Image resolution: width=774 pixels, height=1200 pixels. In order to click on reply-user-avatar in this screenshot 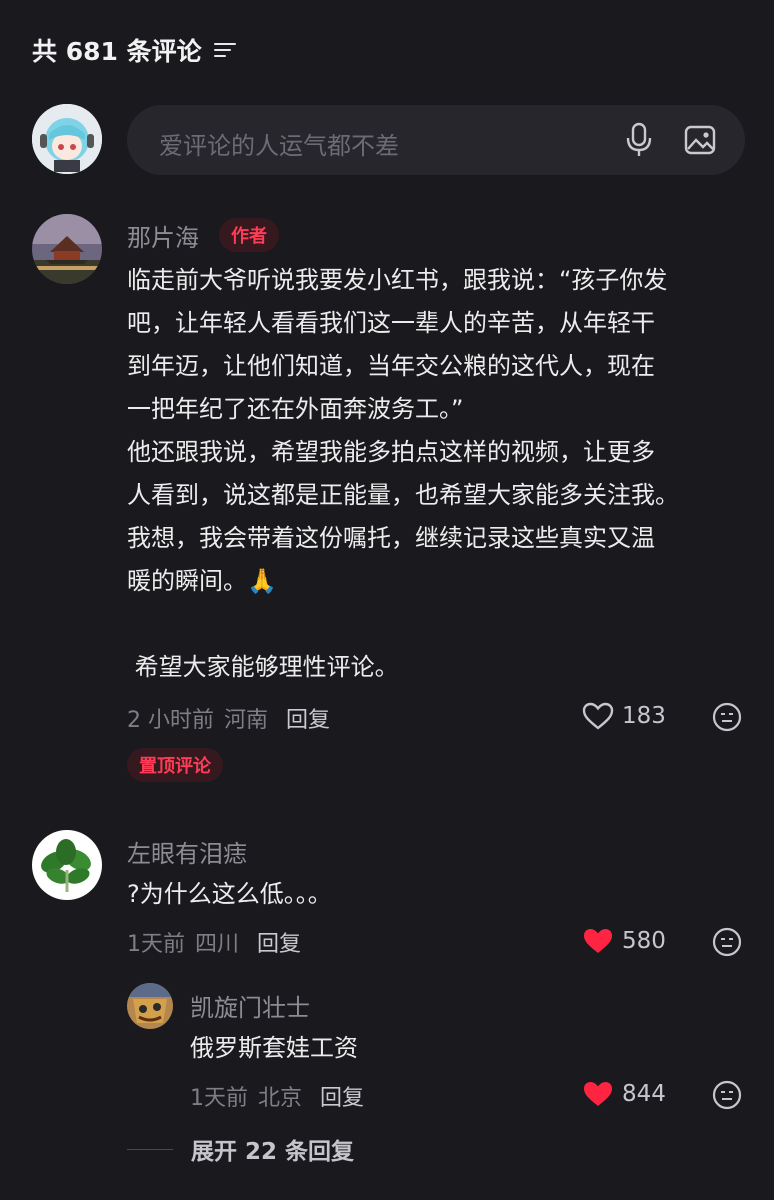, I will do `click(150, 1006)`.